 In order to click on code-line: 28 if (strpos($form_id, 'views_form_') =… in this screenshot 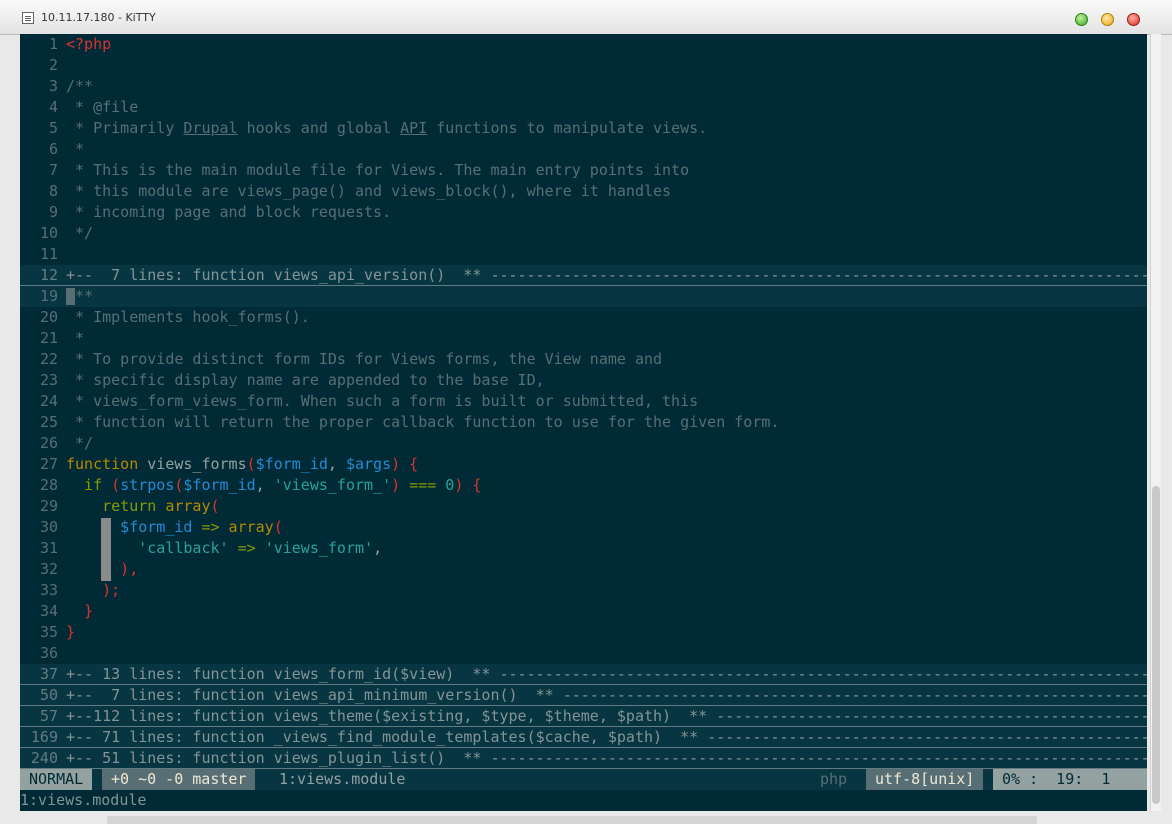, I will do `click(583, 485)`.